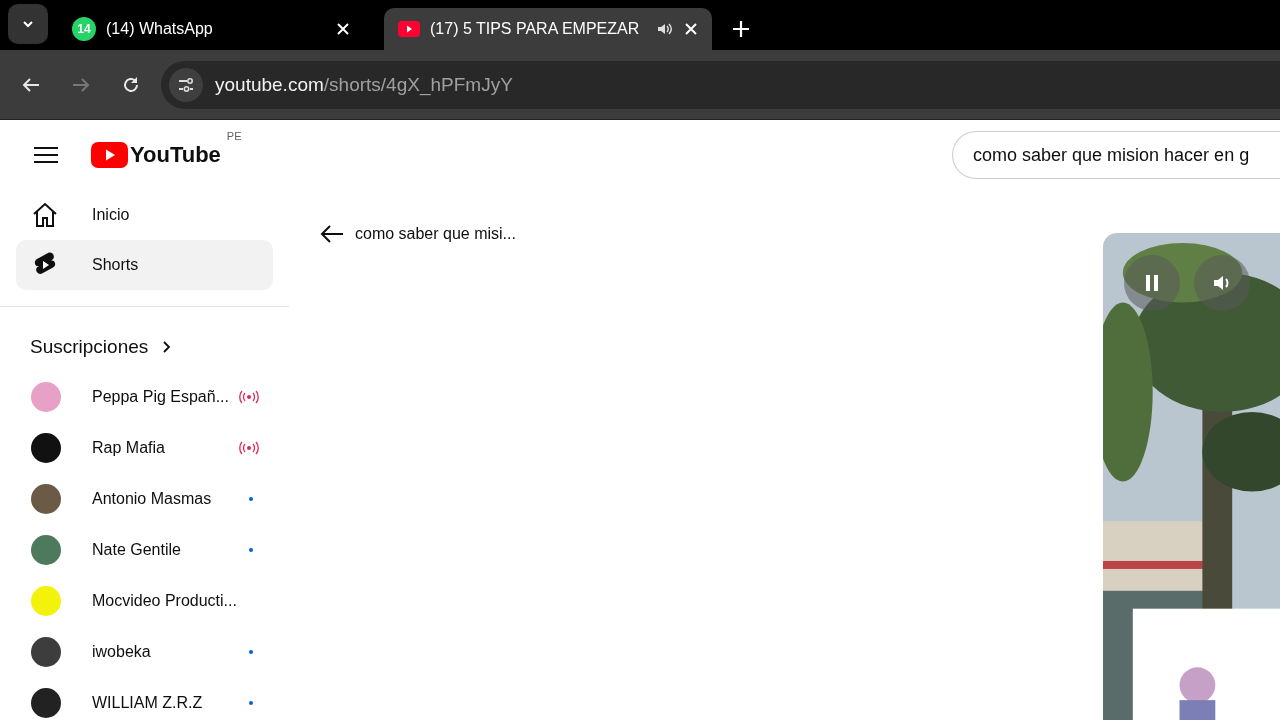 The image size is (1280, 720). What do you see at coordinates (144, 347) in the screenshot?
I see `subscriptions-link: Suscripciones` at bounding box center [144, 347].